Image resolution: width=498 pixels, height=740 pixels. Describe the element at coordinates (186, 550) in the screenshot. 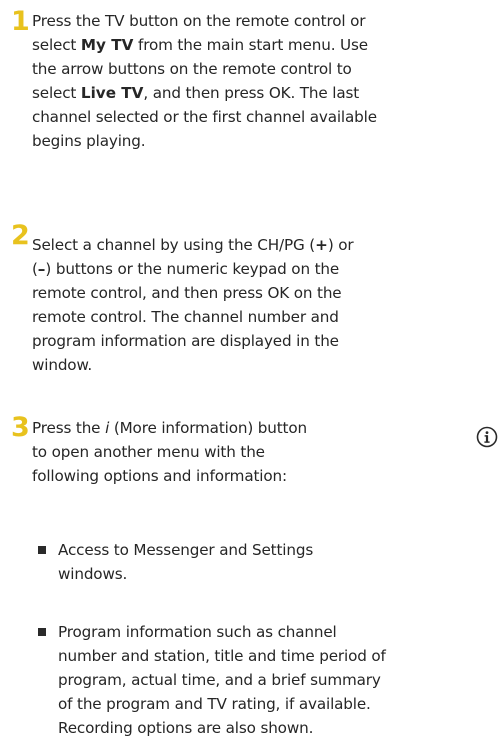

I see `bullet-line: Access to Messenger and Settings` at that location.